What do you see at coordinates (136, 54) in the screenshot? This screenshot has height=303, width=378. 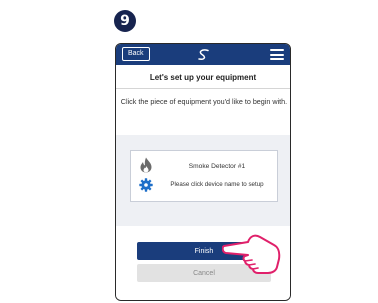 I see `back-button: Back` at bounding box center [136, 54].